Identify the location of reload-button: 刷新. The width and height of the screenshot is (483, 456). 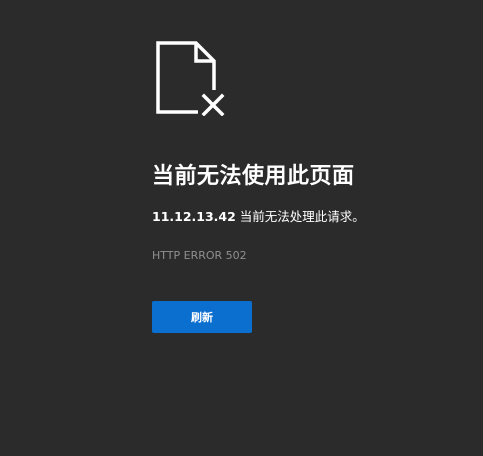
(202, 317).